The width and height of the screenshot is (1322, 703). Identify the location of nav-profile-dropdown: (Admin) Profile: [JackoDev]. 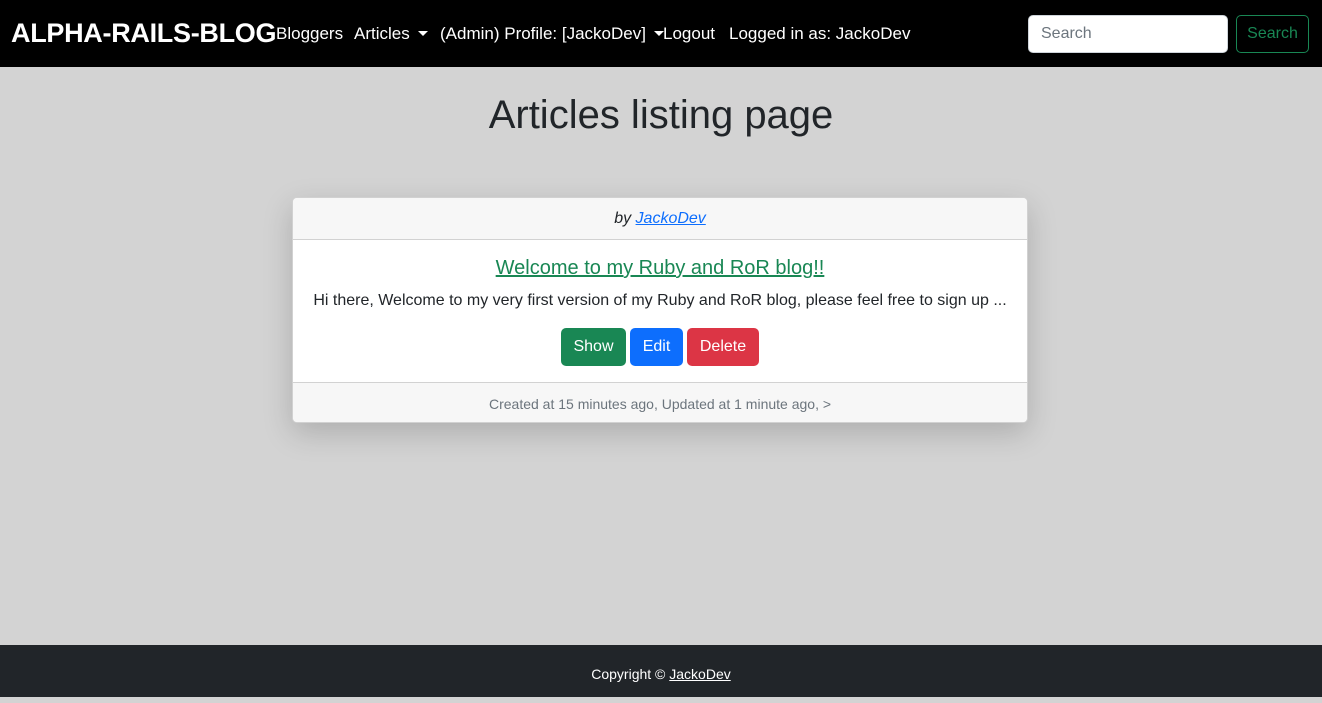
(552, 34).